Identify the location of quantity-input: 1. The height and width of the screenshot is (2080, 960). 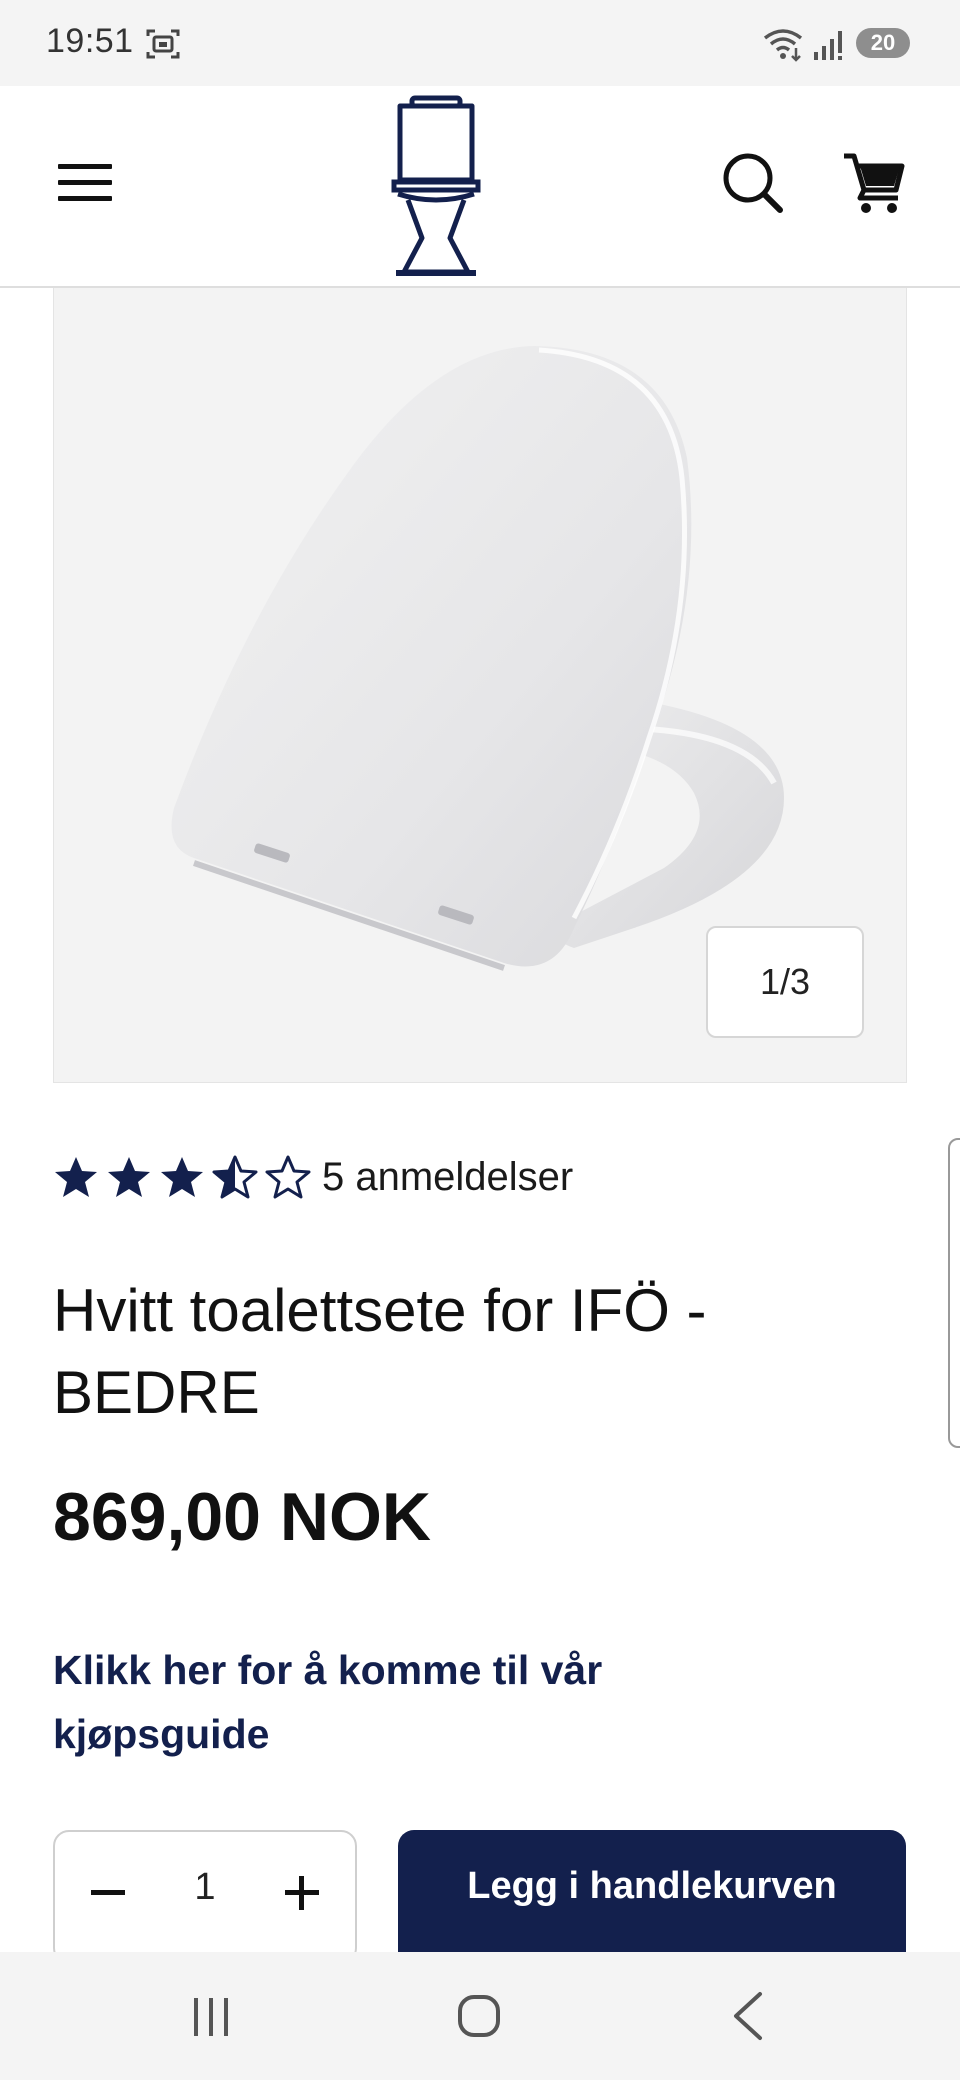
(205, 1887).